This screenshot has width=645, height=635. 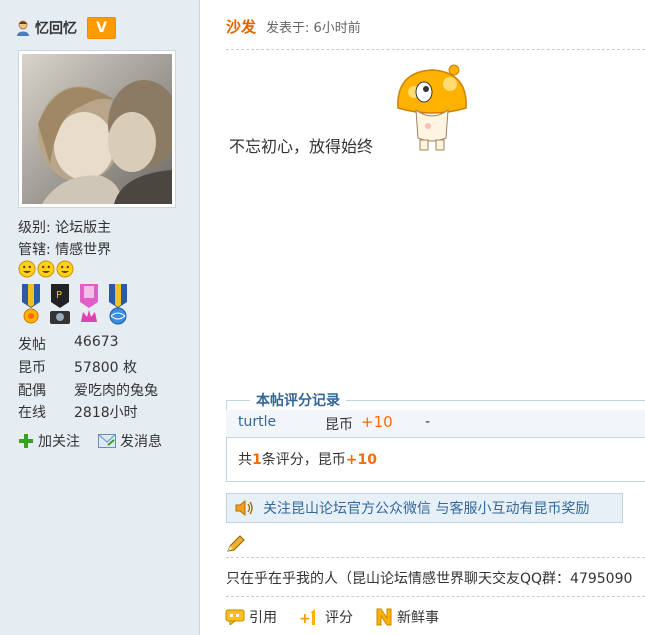 I want to click on avatar, so click(x=97, y=129).